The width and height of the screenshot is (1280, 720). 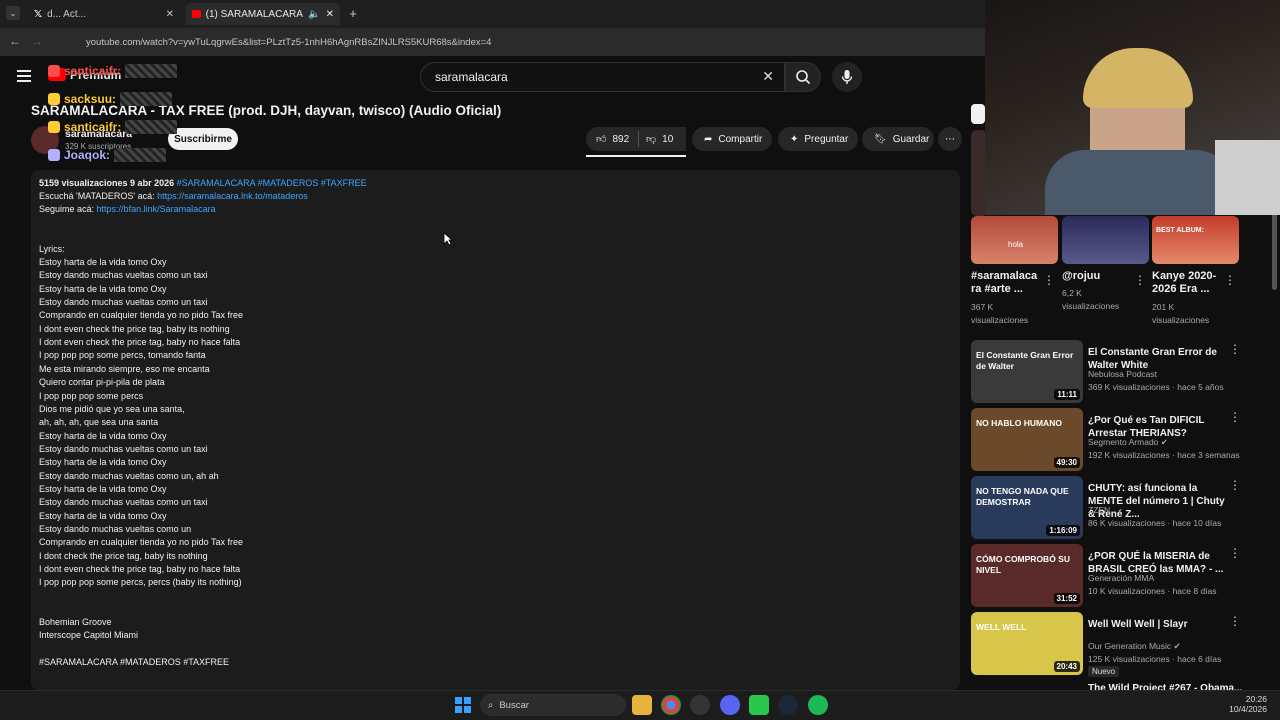 I want to click on duration-badge: 1:16:09, so click(x=1063, y=530).